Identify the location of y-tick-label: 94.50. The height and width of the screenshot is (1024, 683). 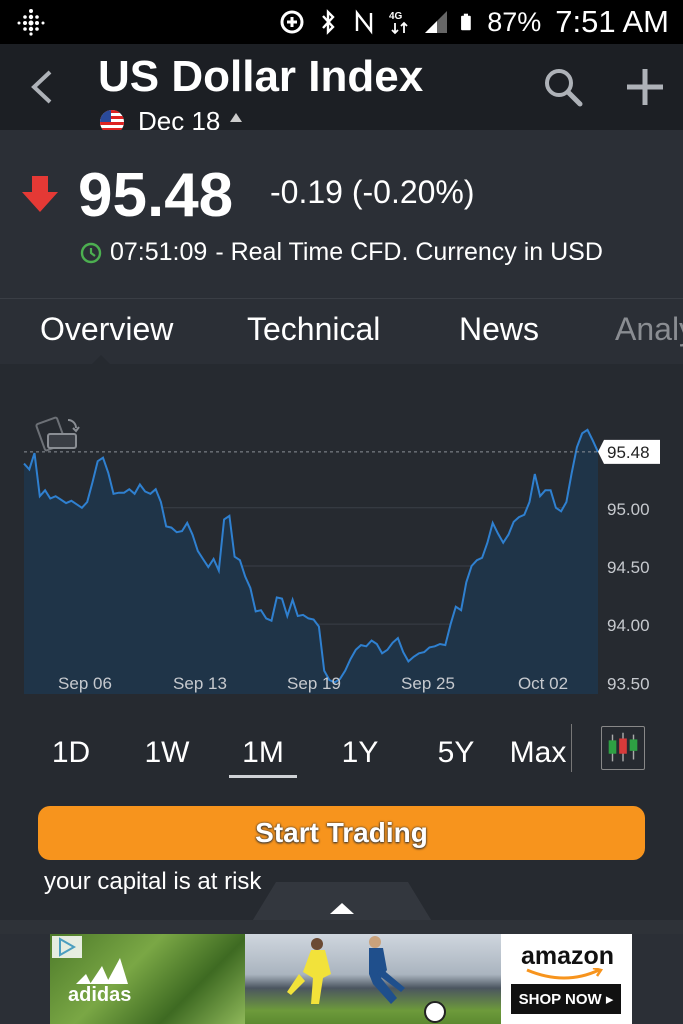
(628, 567).